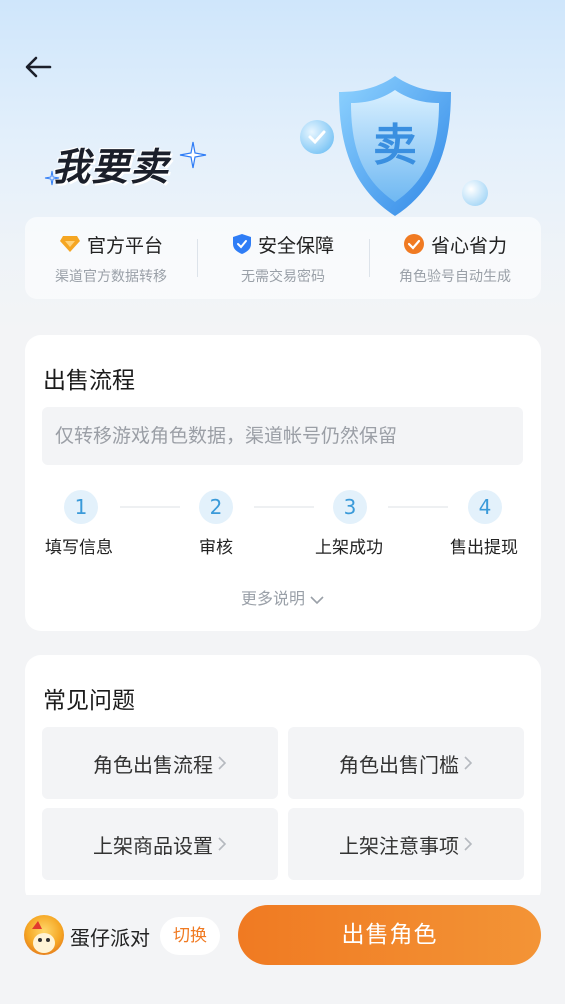 The image size is (565, 1004). Describe the element at coordinates (283, 276) in the screenshot. I see `feature-subtitle: 无需交易密码` at that location.